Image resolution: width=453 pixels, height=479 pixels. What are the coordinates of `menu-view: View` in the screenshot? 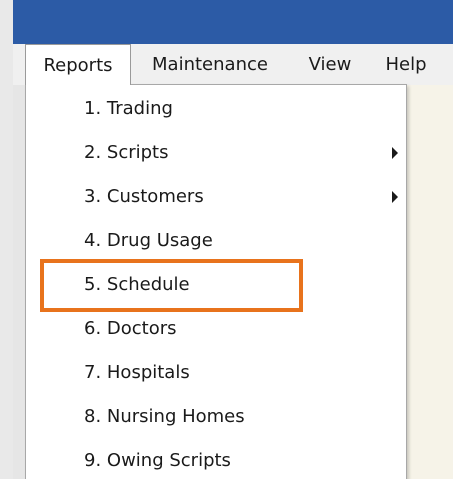 It's located at (330, 64).